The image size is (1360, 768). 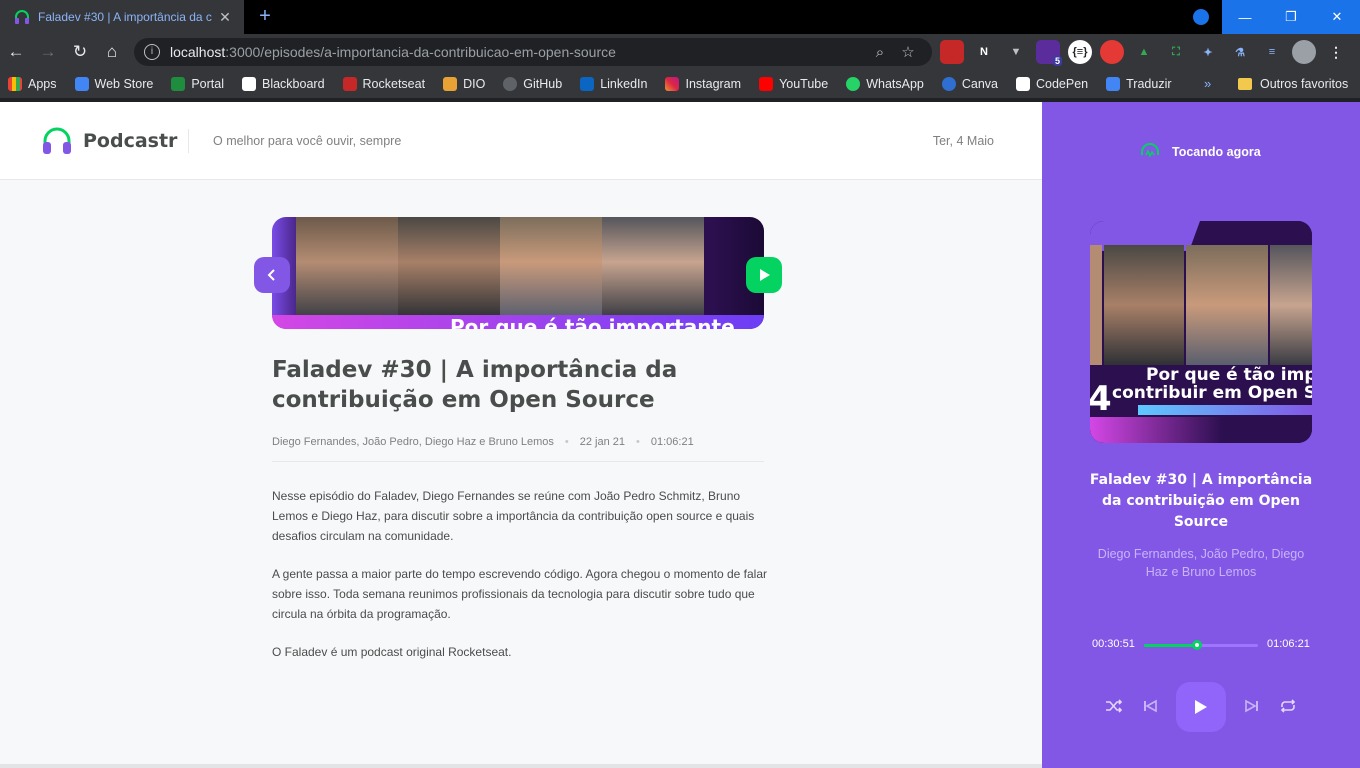 I want to click on cover-number: 4, so click(x=1101, y=399).